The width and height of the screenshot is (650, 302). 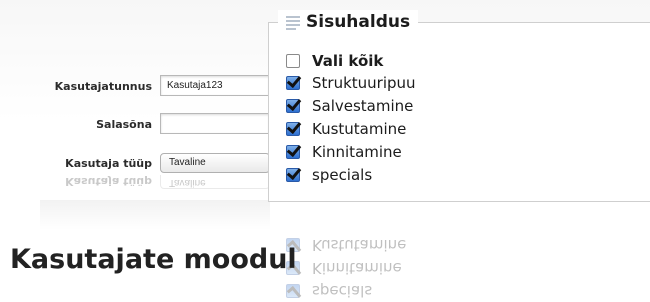 What do you see at coordinates (215, 182) in the screenshot?
I see `usertype-select-reflection: Tavaline` at bounding box center [215, 182].